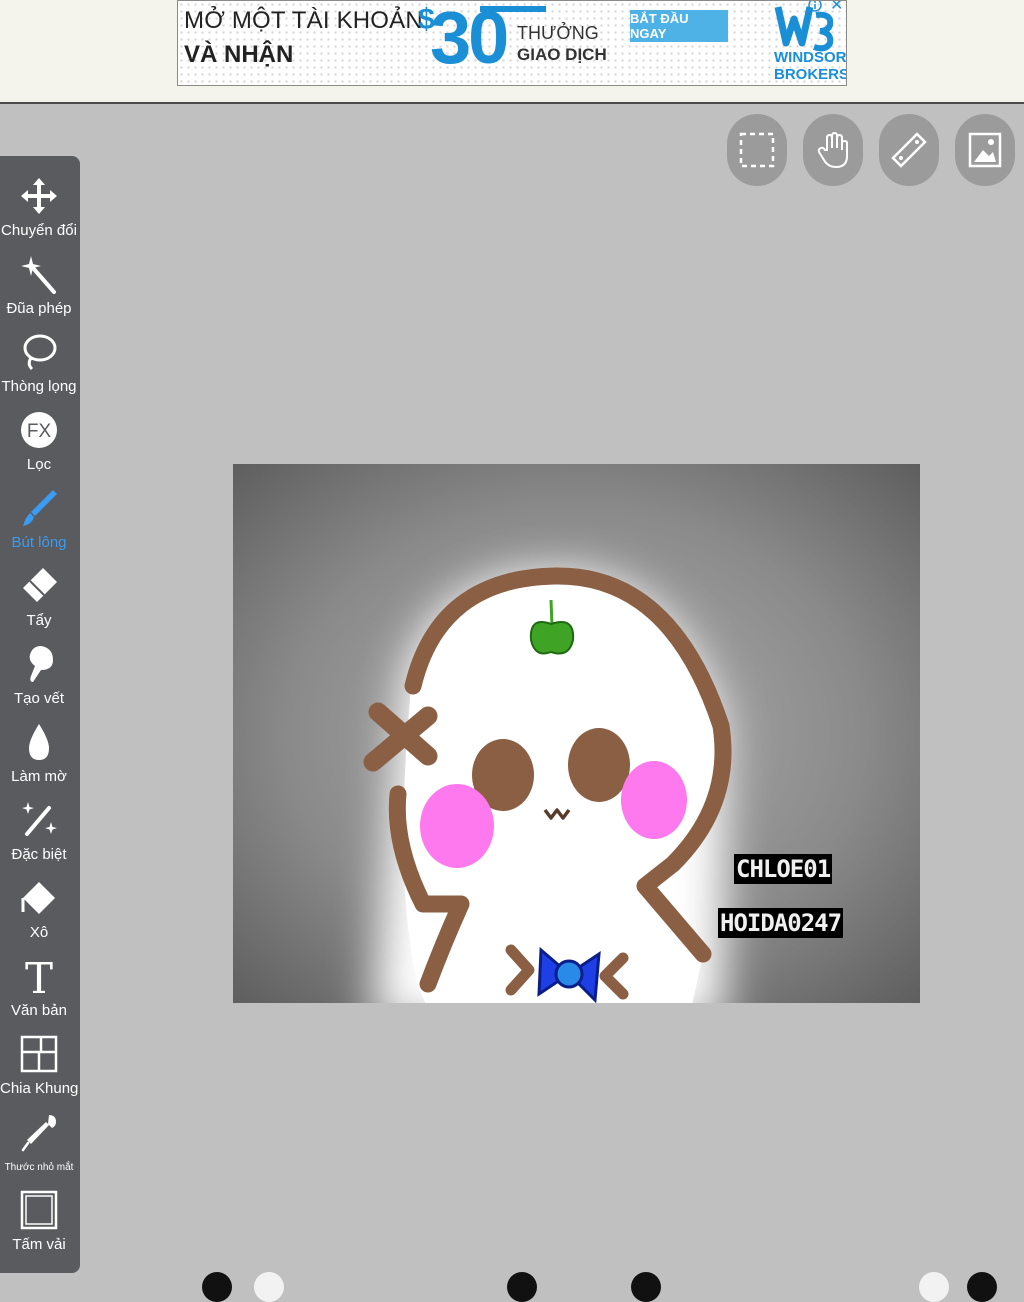 The image size is (1024, 1302). What do you see at coordinates (39, 603) in the screenshot?
I see `tool-eraser: Tẩy` at bounding box center [39, 603].